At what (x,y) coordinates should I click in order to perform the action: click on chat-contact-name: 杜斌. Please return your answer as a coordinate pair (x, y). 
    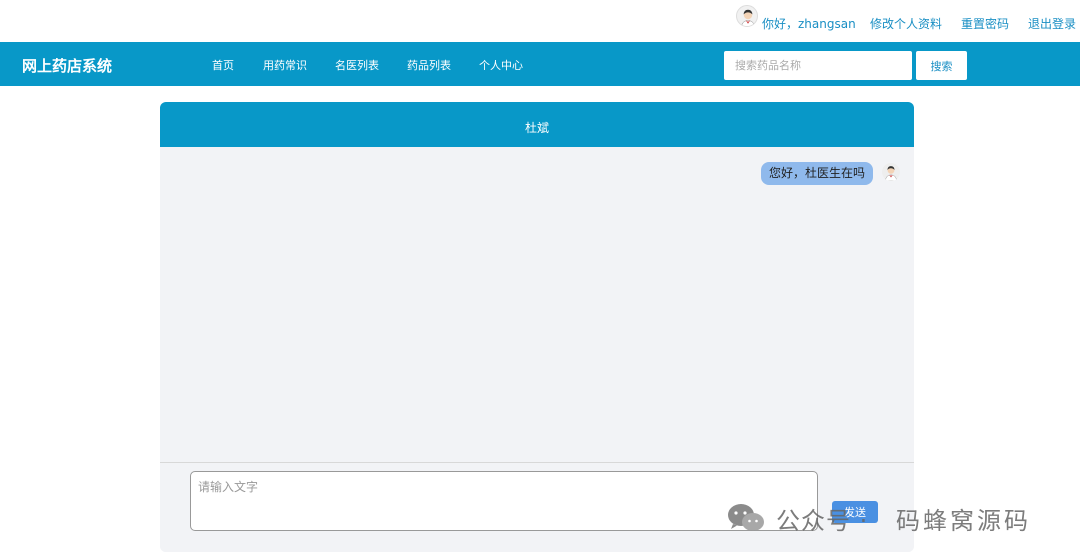
    Looking at the image, I should click on (536, 128).